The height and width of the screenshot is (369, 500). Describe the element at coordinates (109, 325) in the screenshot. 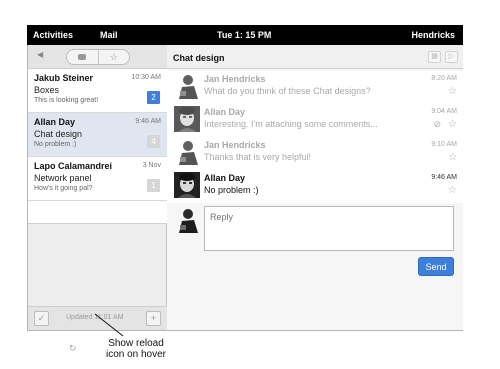

I see `annotation-pointer` at that location.